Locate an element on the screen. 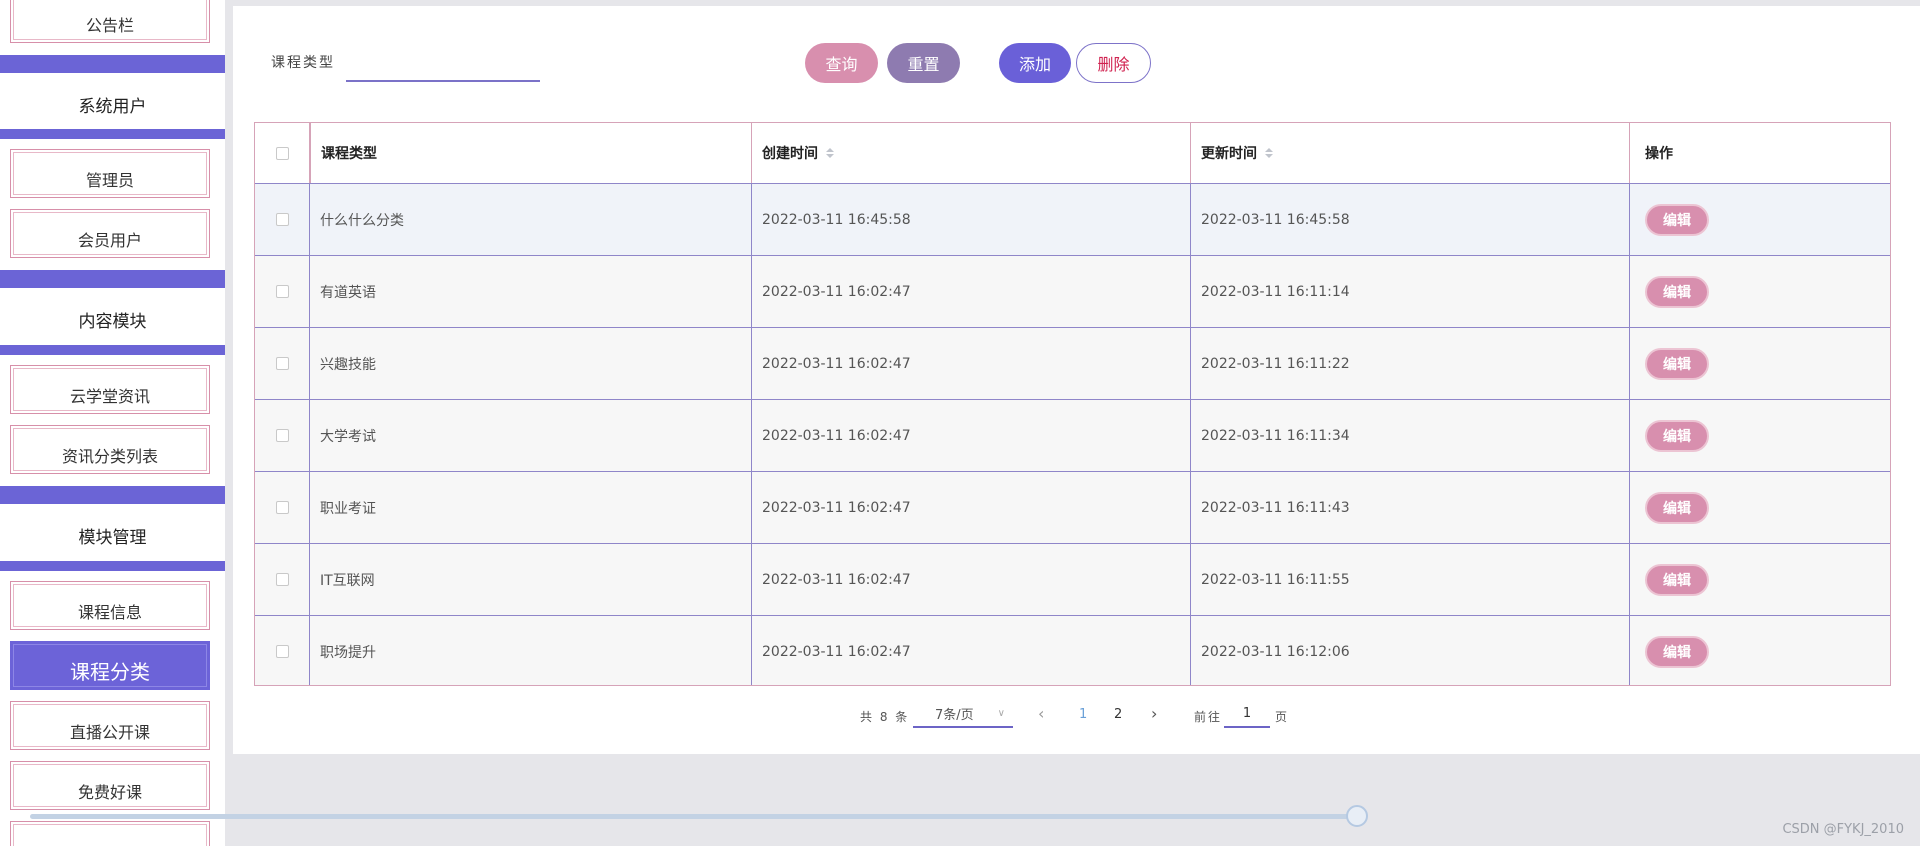 The width and height of the screenshot is (1920, 846). add-button: 添加 is located at coordinates (1035, 63).